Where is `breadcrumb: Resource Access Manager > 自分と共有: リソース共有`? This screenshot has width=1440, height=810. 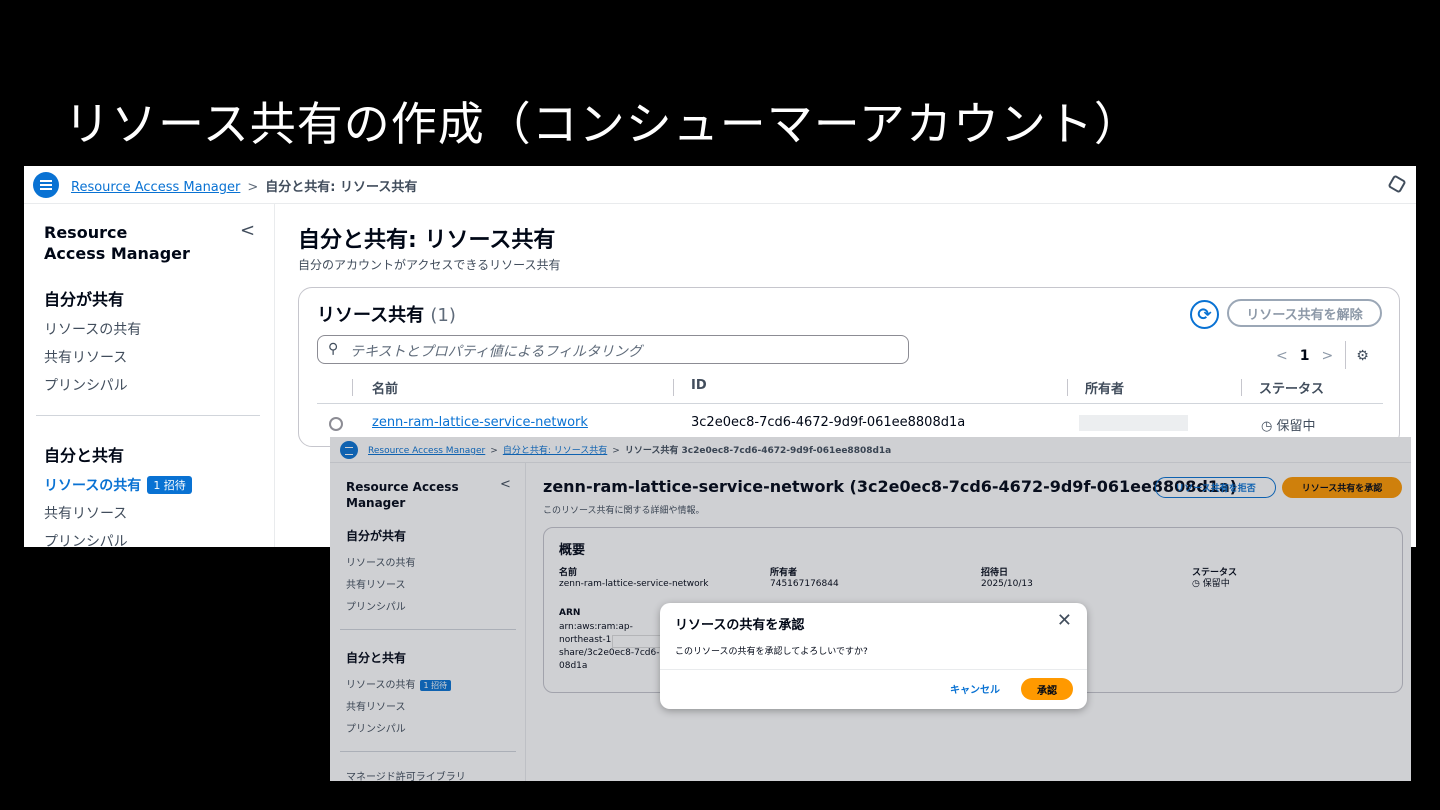 breadcrumb: Resource Access Manager > 自分と共有: リソース共有 is located at coordinates (244, 187).